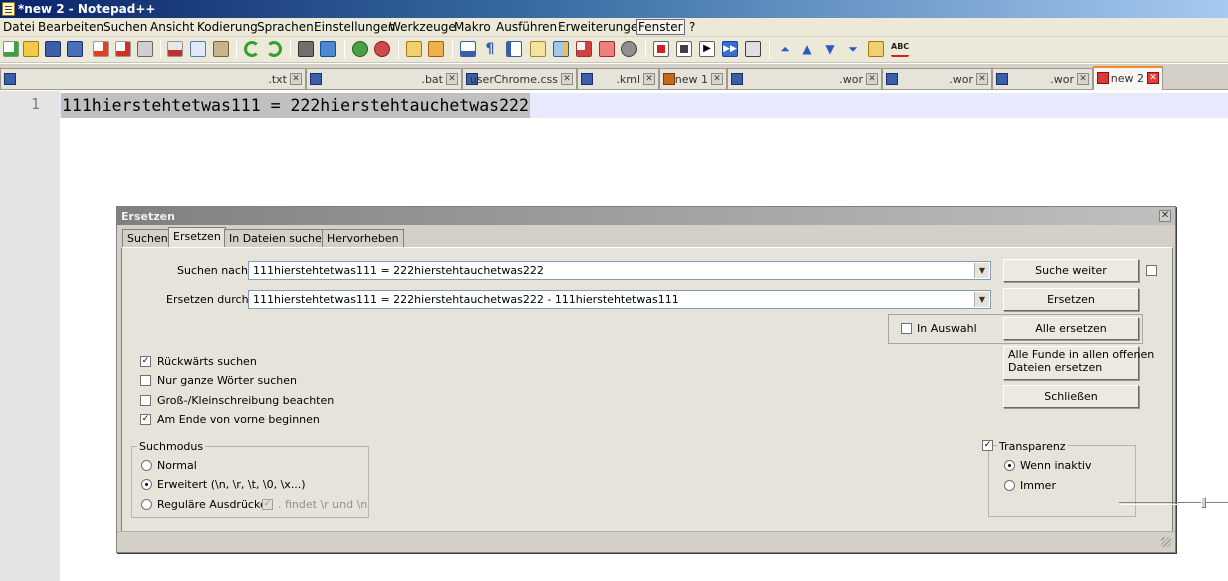  Describe the element at coordinates (123, 49) in the screenshot. I see `close-all-icon` at that location.